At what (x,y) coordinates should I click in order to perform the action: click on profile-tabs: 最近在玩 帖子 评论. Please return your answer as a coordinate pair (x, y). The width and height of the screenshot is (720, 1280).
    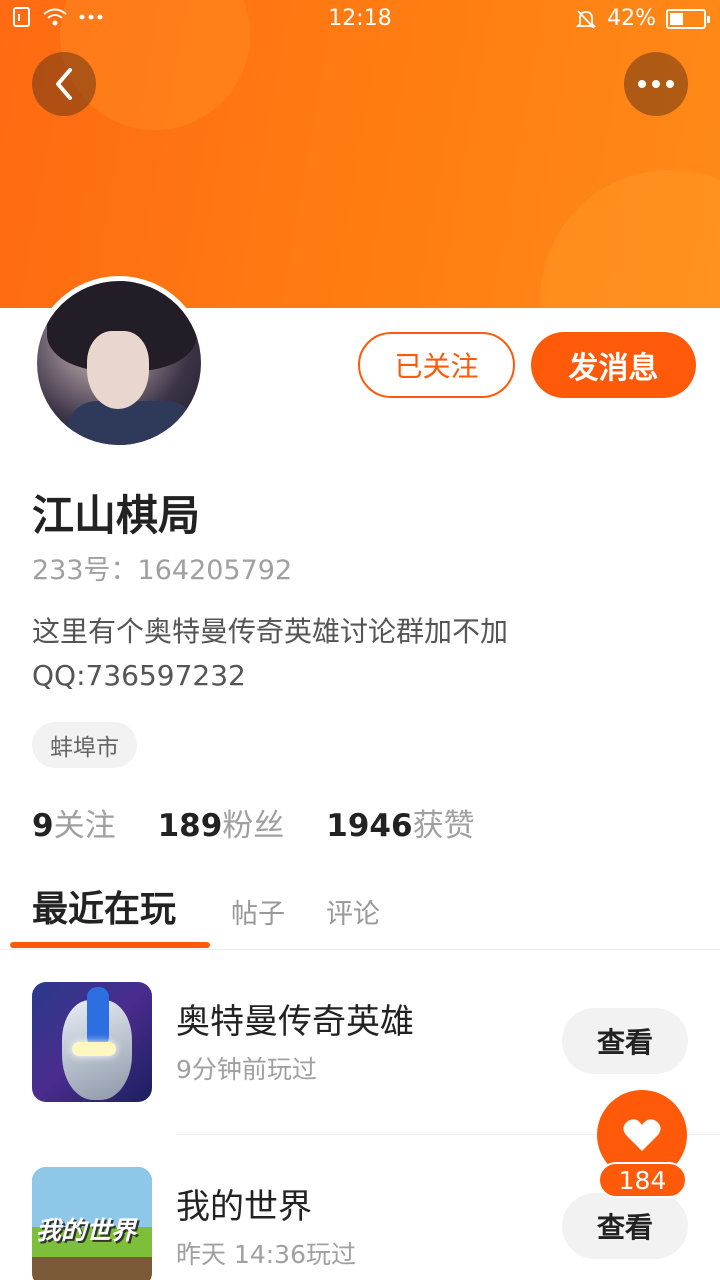
    Looking at the image, I should click on (360, 915).